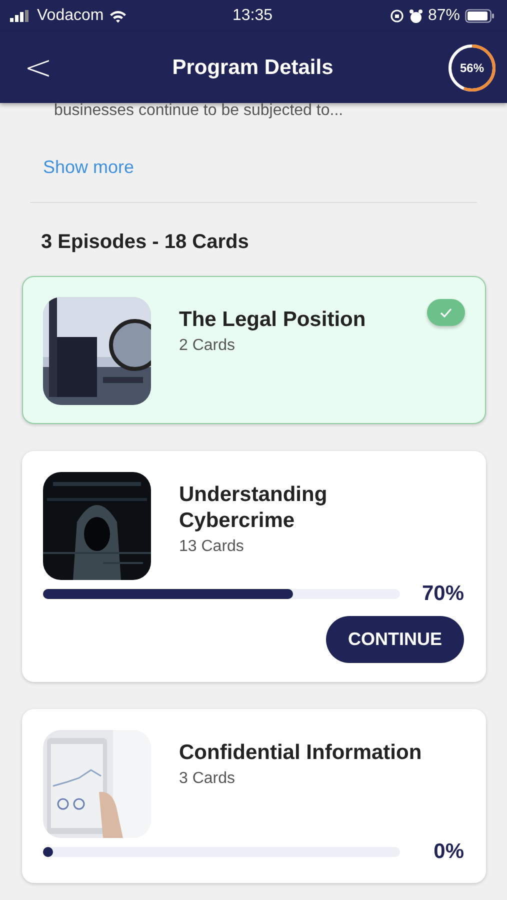 This screenshot has width=507, height=900. Describe the element at coordinates (397, 16) in the screenshot. I see `rotation-lock-icon` at that location.